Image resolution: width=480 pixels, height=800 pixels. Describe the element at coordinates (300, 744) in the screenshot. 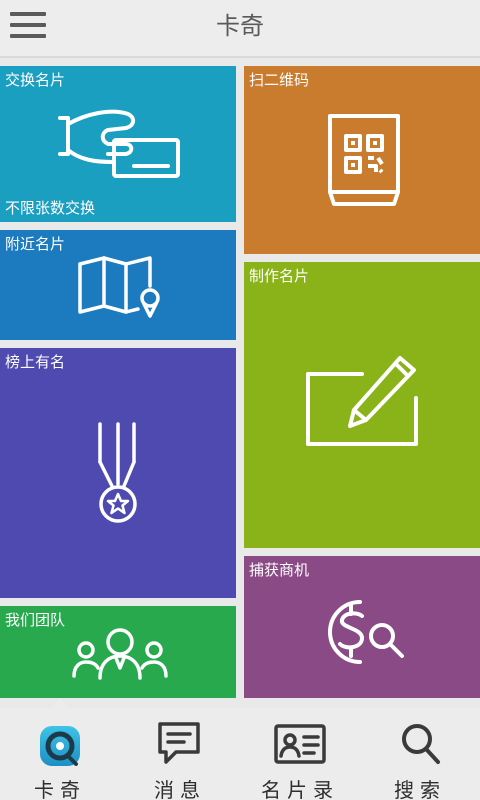

I see `contact-card-icon` at that location.